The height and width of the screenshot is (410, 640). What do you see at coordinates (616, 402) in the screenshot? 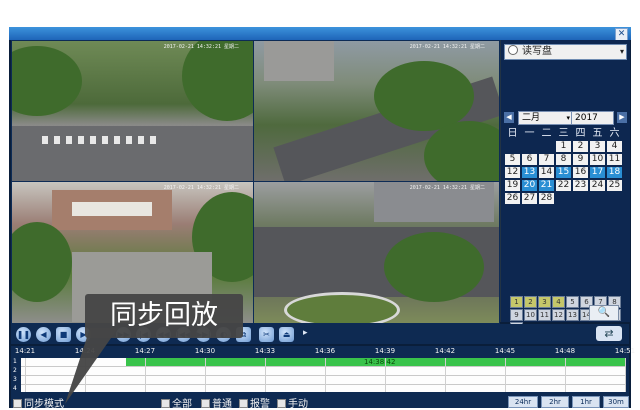
I see `zoom-30m-button: 30m` at bounding box center [616, 402].